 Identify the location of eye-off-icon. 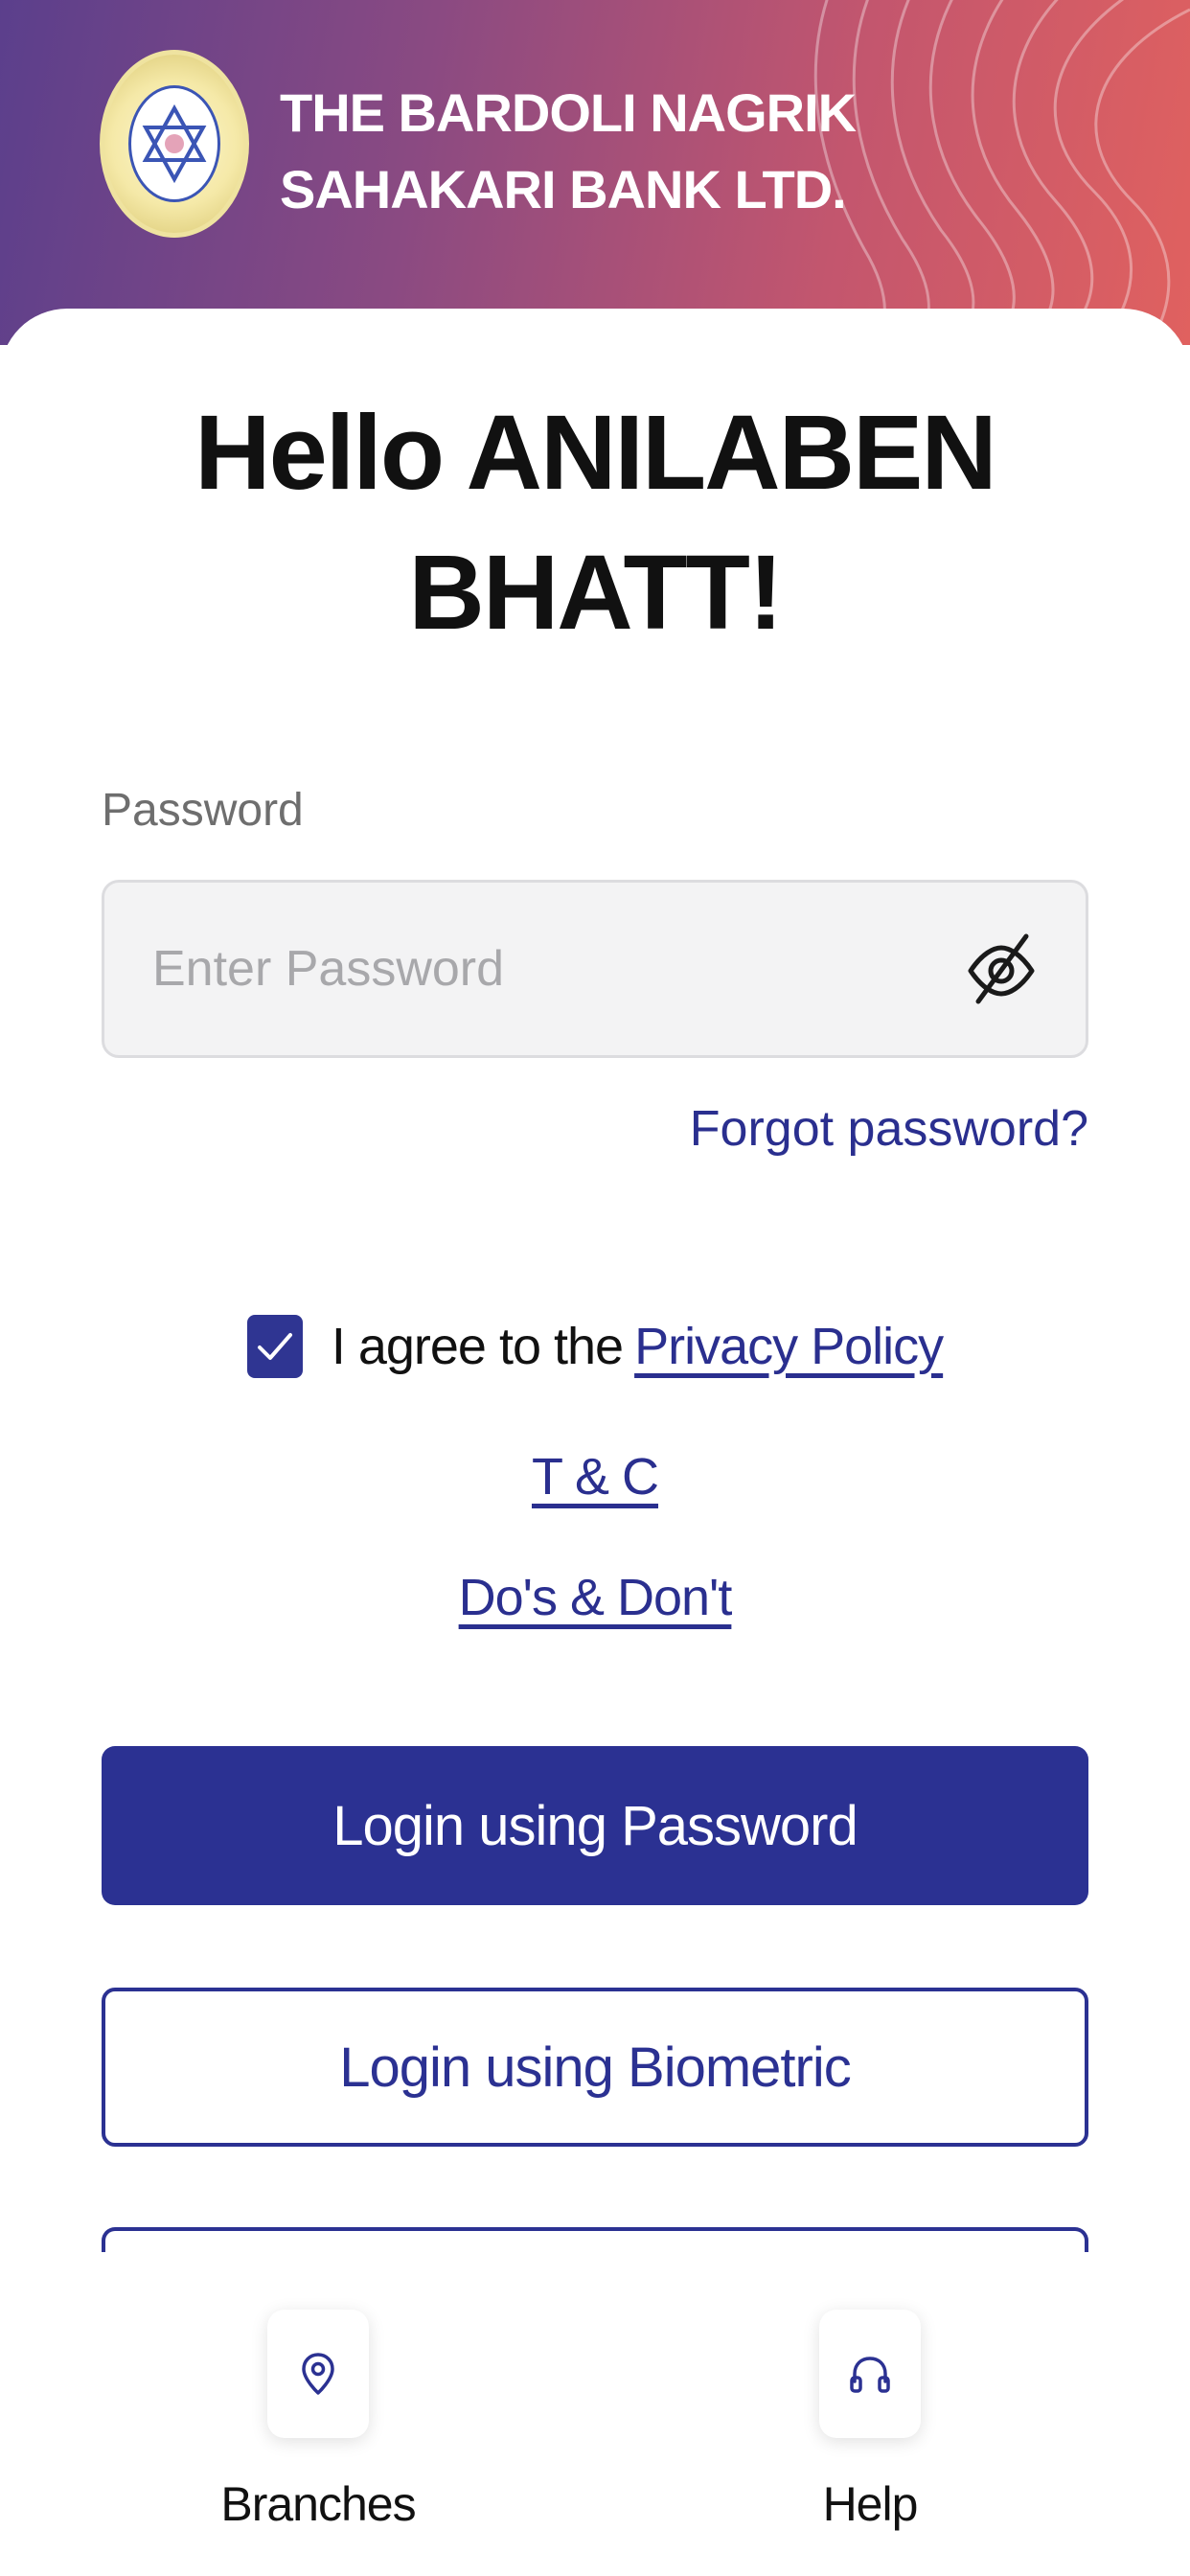
(1001, 969).